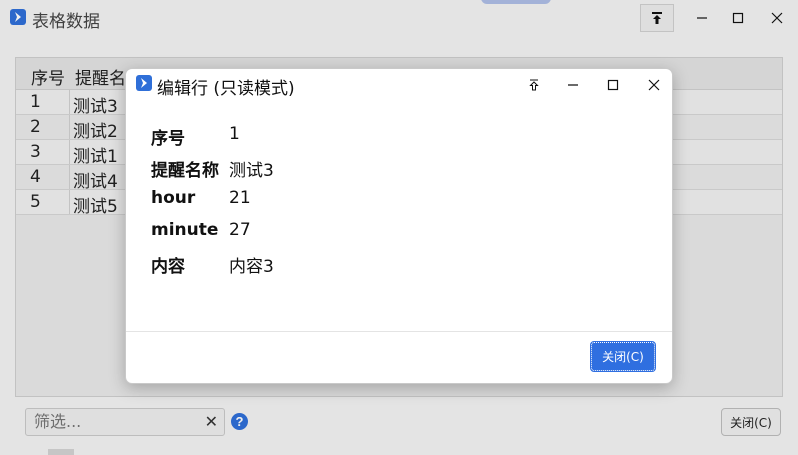 Image resolution: width=798 pixels, height=455 pixels. I want to click on maximize-icon, so click(613, 85).